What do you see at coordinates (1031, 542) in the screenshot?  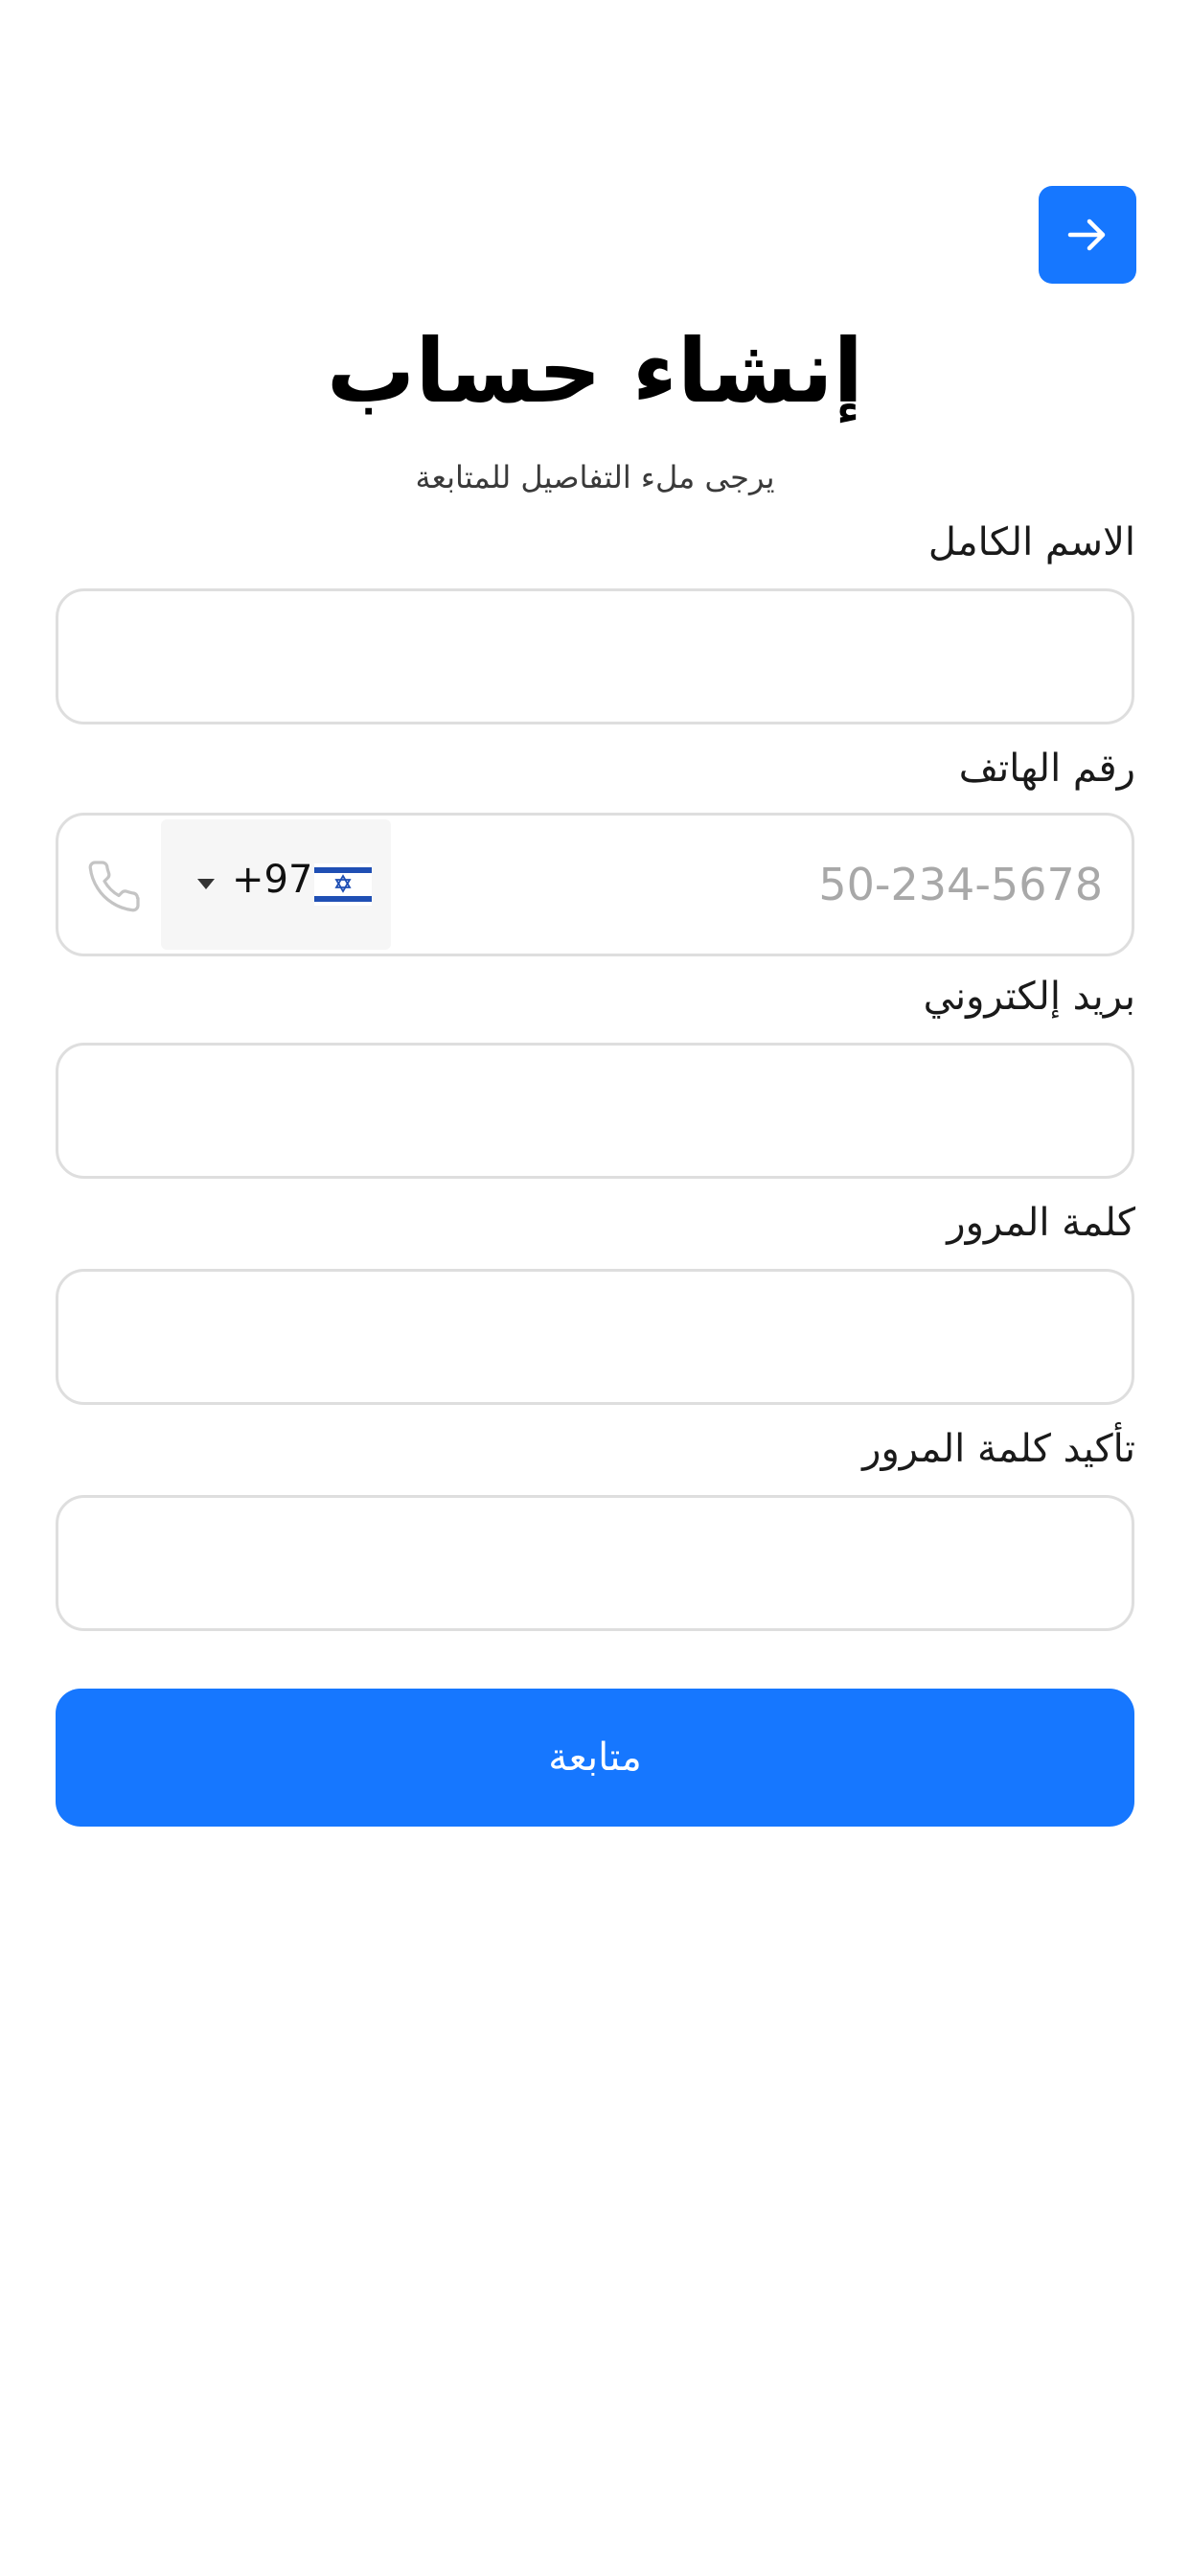 I see `full-name-label: الاسم الكامل` at bounding box center [1031, 542].